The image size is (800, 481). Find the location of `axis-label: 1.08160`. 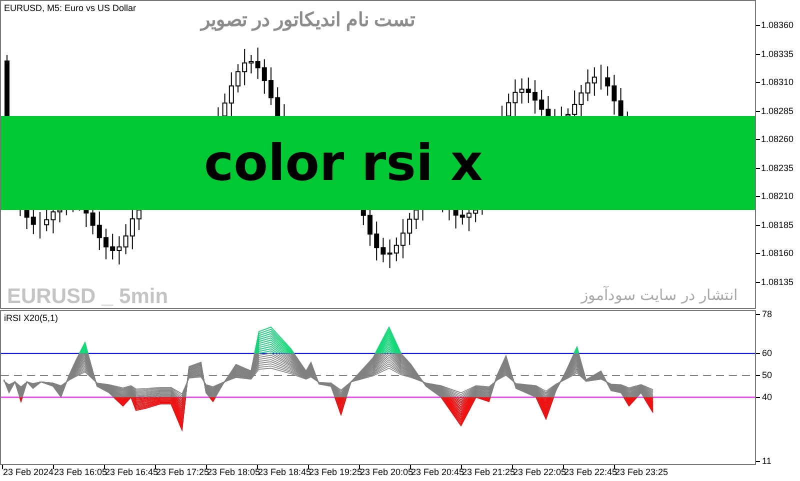

axis-label: 1.08160 is located at coordinates (777, 253).